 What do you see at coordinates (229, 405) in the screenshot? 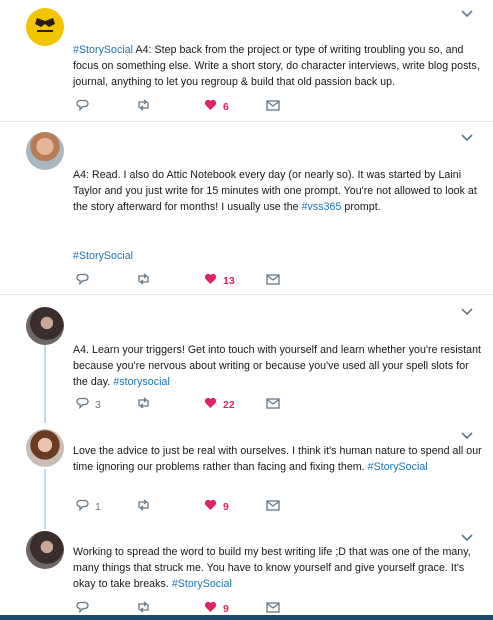
I see `like-count: 22` at bounding box center [229, 405].